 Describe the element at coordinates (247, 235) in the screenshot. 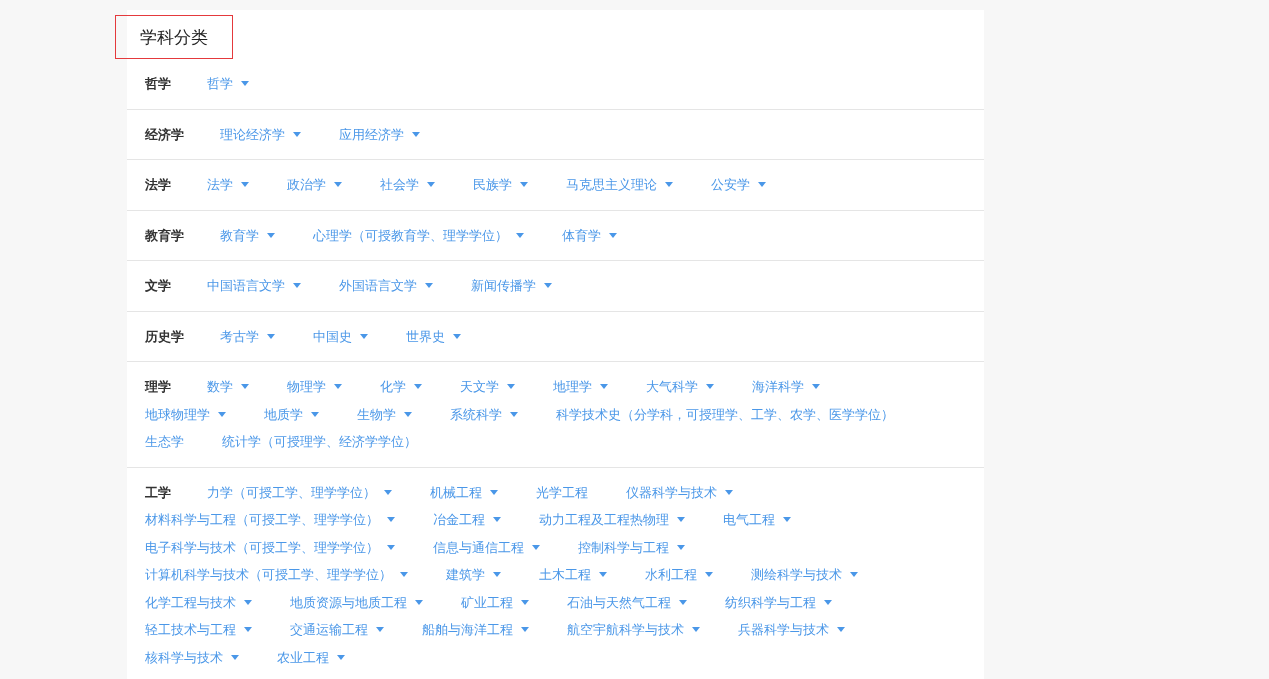

I see `subject-link: 教育学` at that location.